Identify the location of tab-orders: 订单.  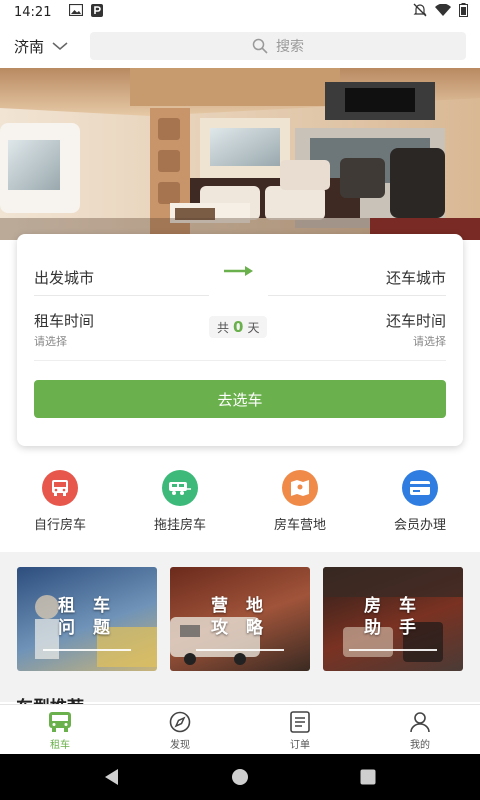
(300, 729).